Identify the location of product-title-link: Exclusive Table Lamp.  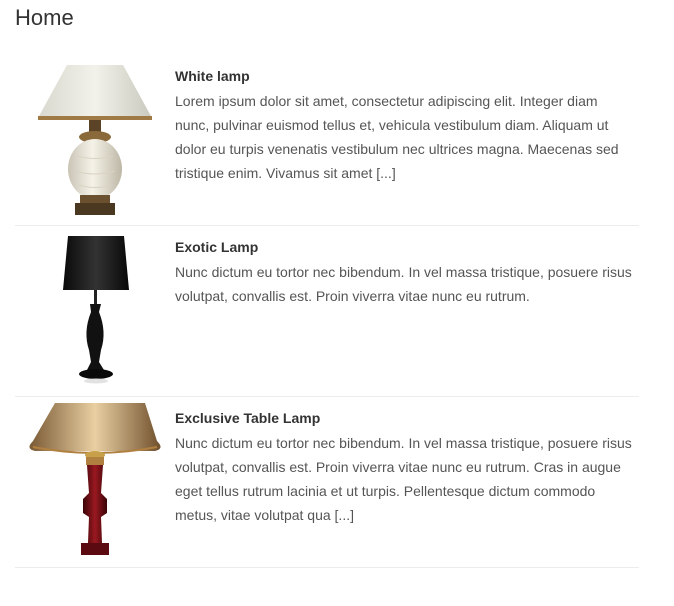
(405, 418).